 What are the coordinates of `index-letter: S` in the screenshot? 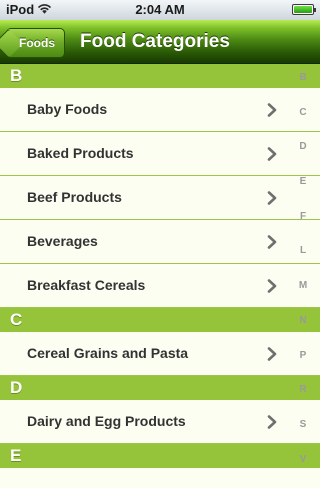 It's located at (303, 436).